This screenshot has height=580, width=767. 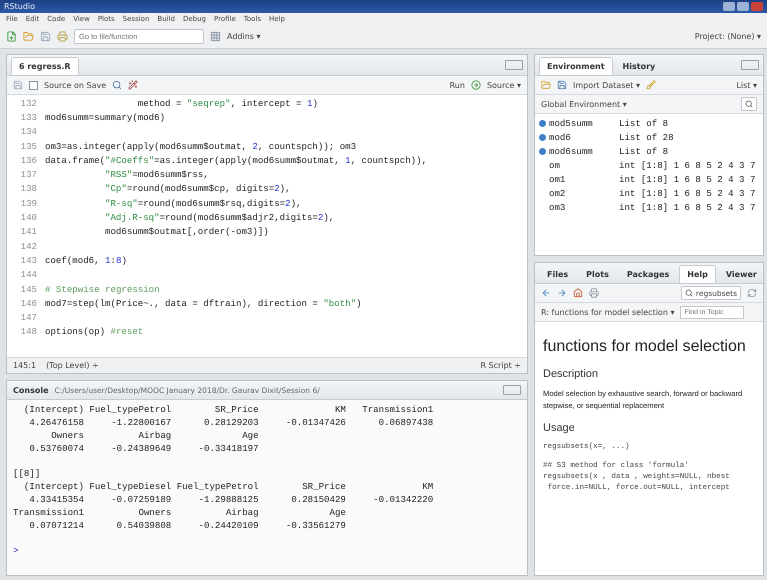 I want to click on line-number: 141, so click(x=29, y=232).